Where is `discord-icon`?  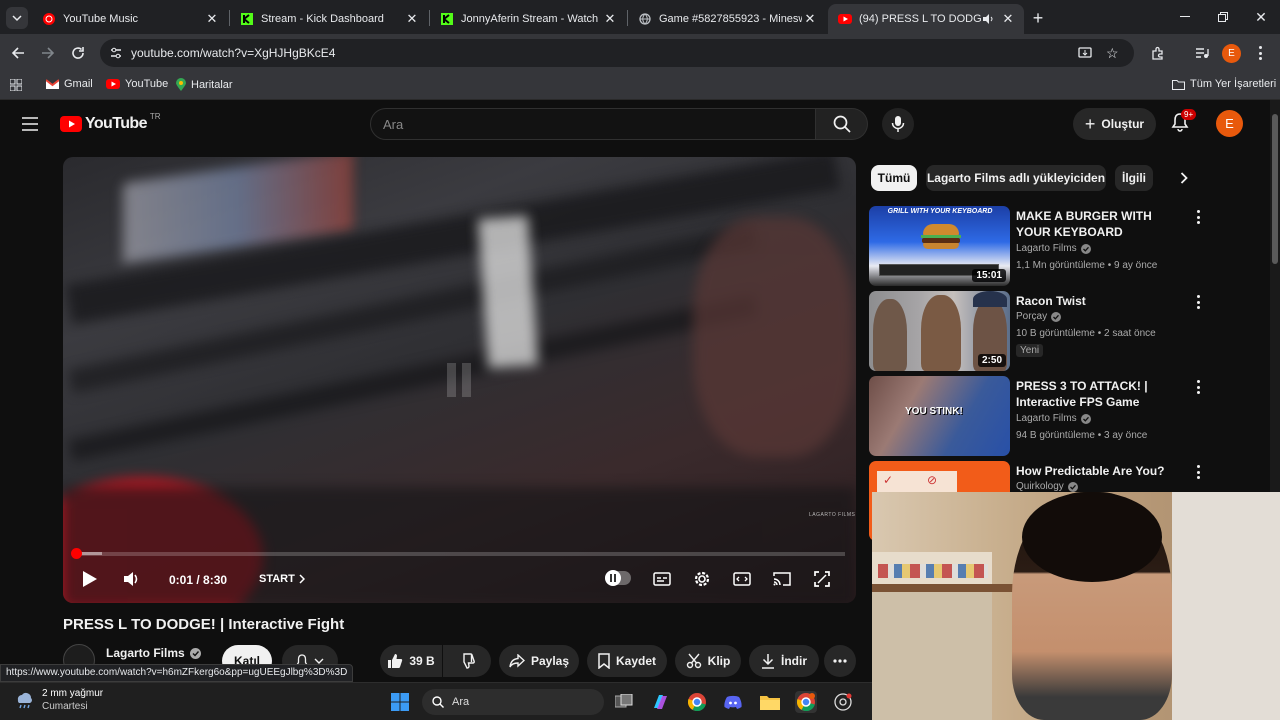
discord-icon is located at coordinates (733, 702).